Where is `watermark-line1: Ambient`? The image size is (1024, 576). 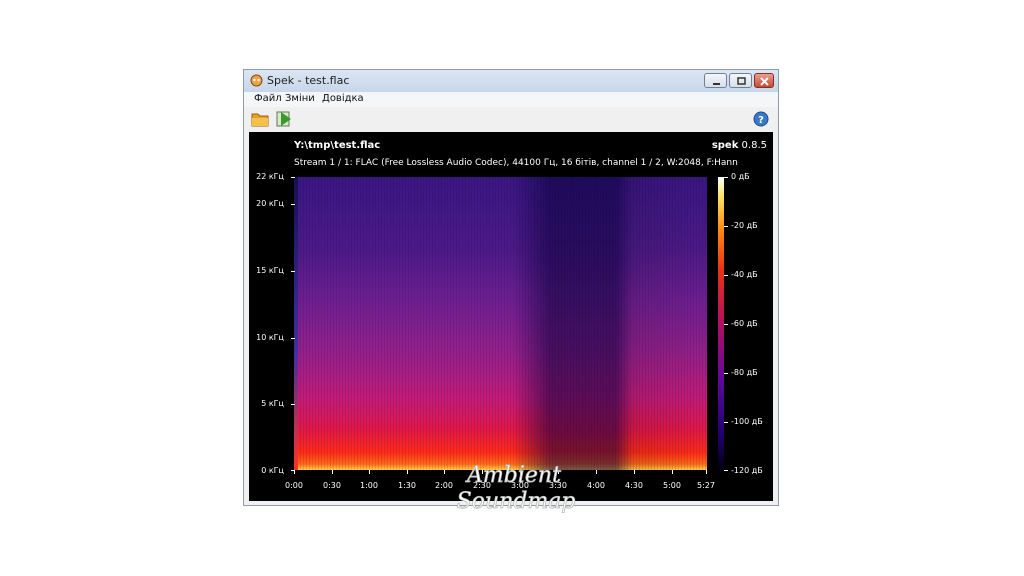
watermark-line1: Ambient is located at coordinates (513, 475).